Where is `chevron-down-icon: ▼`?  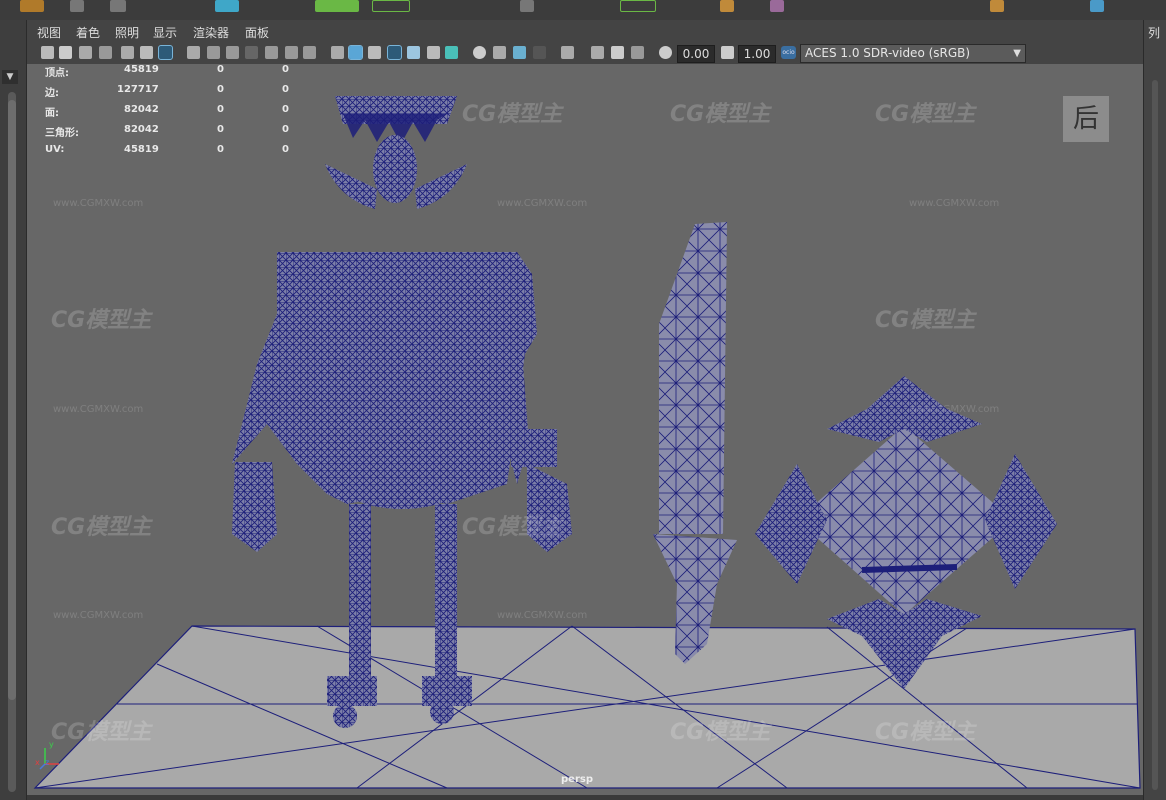 chevron-down-icon: ▼ is located at coordinates (1017, 53).